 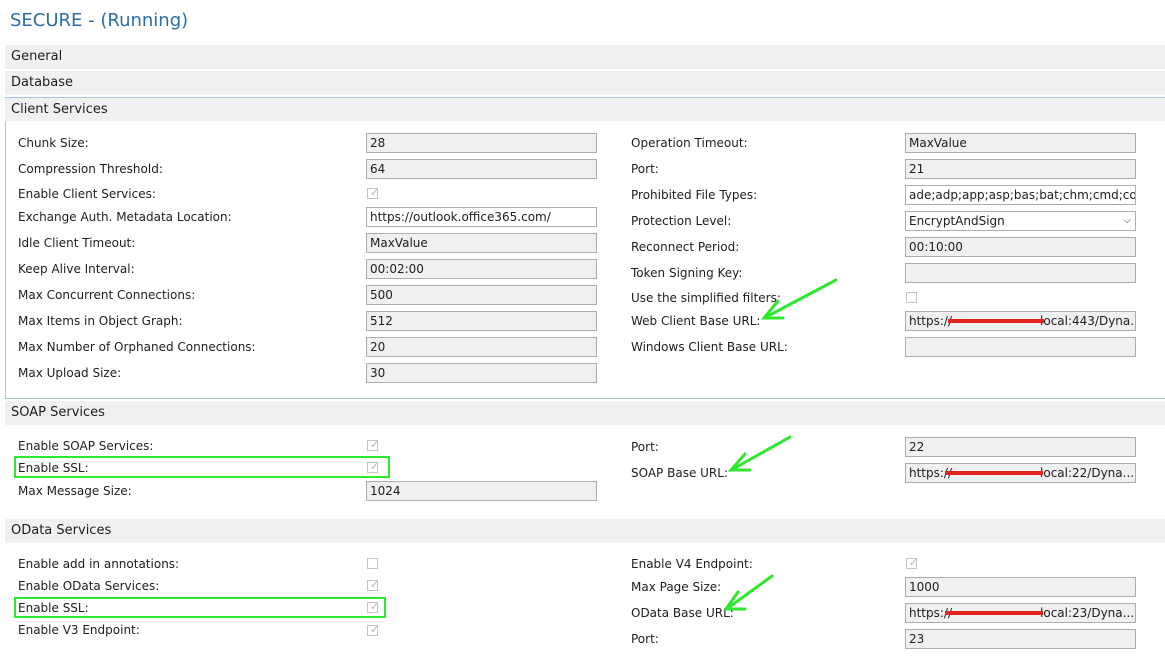 I want to click on label-max-page-size: Max Page Size:, so click(x=676, y=587).